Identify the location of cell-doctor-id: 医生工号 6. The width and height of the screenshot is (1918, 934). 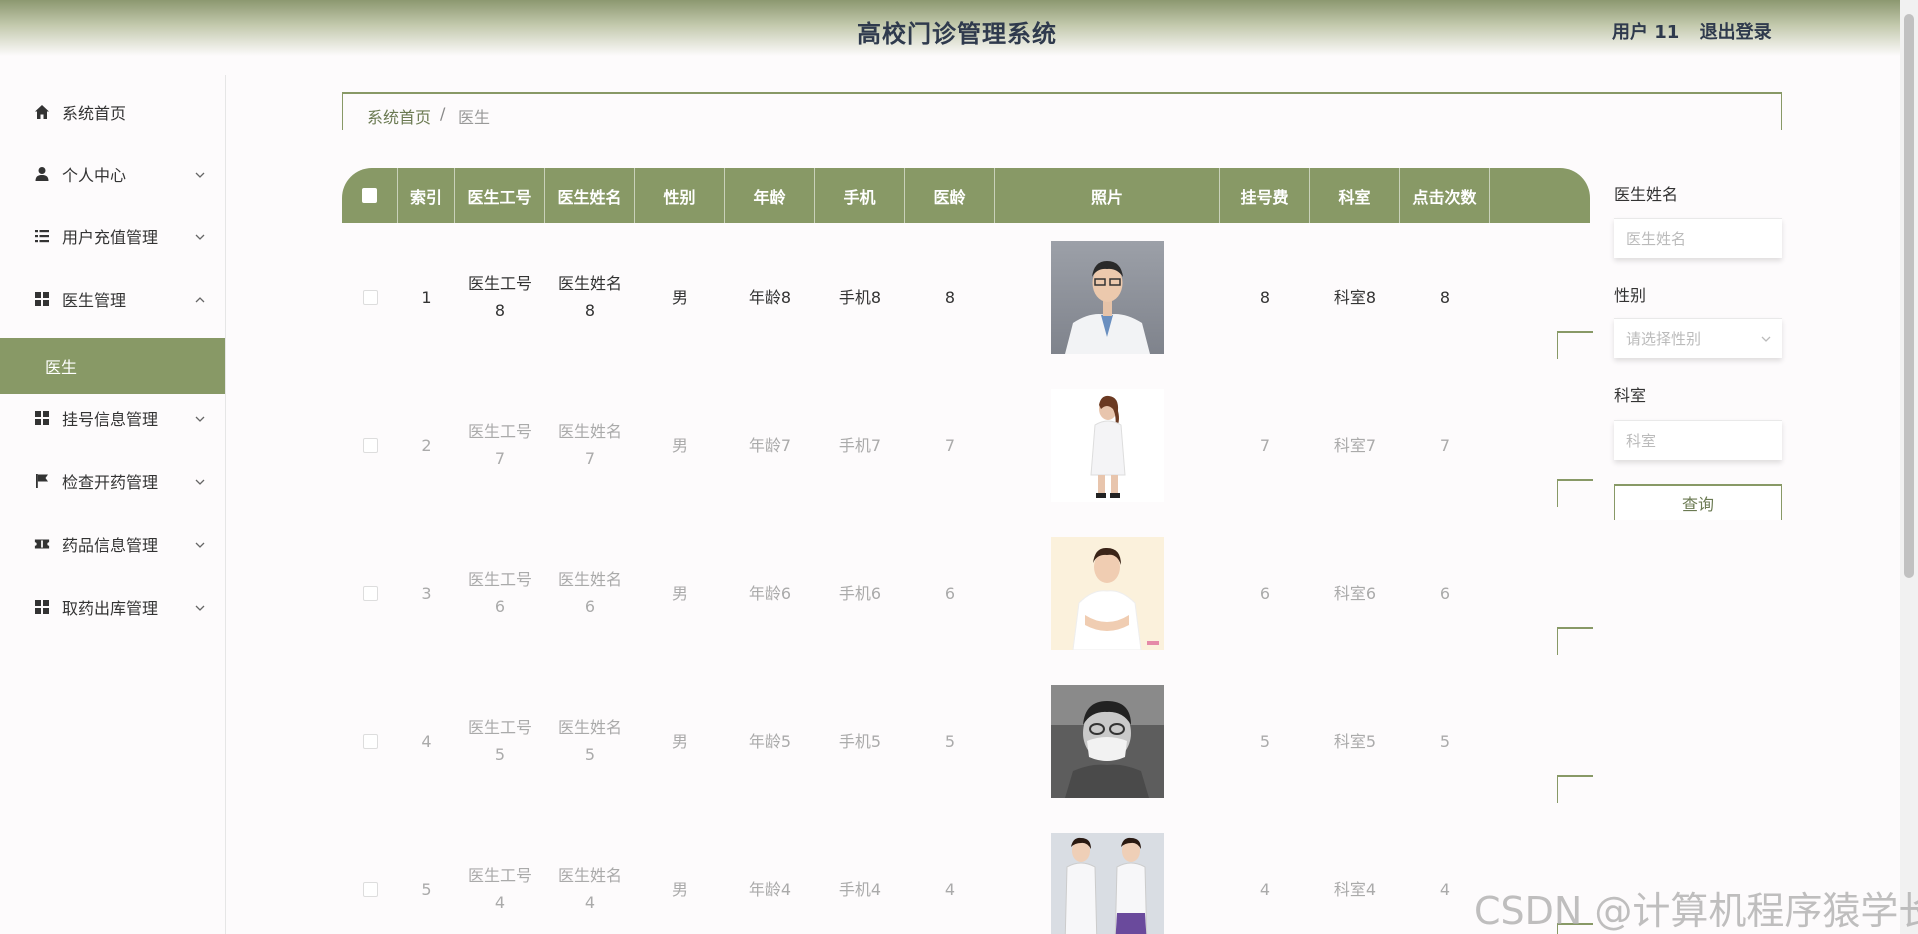
(500, 593).